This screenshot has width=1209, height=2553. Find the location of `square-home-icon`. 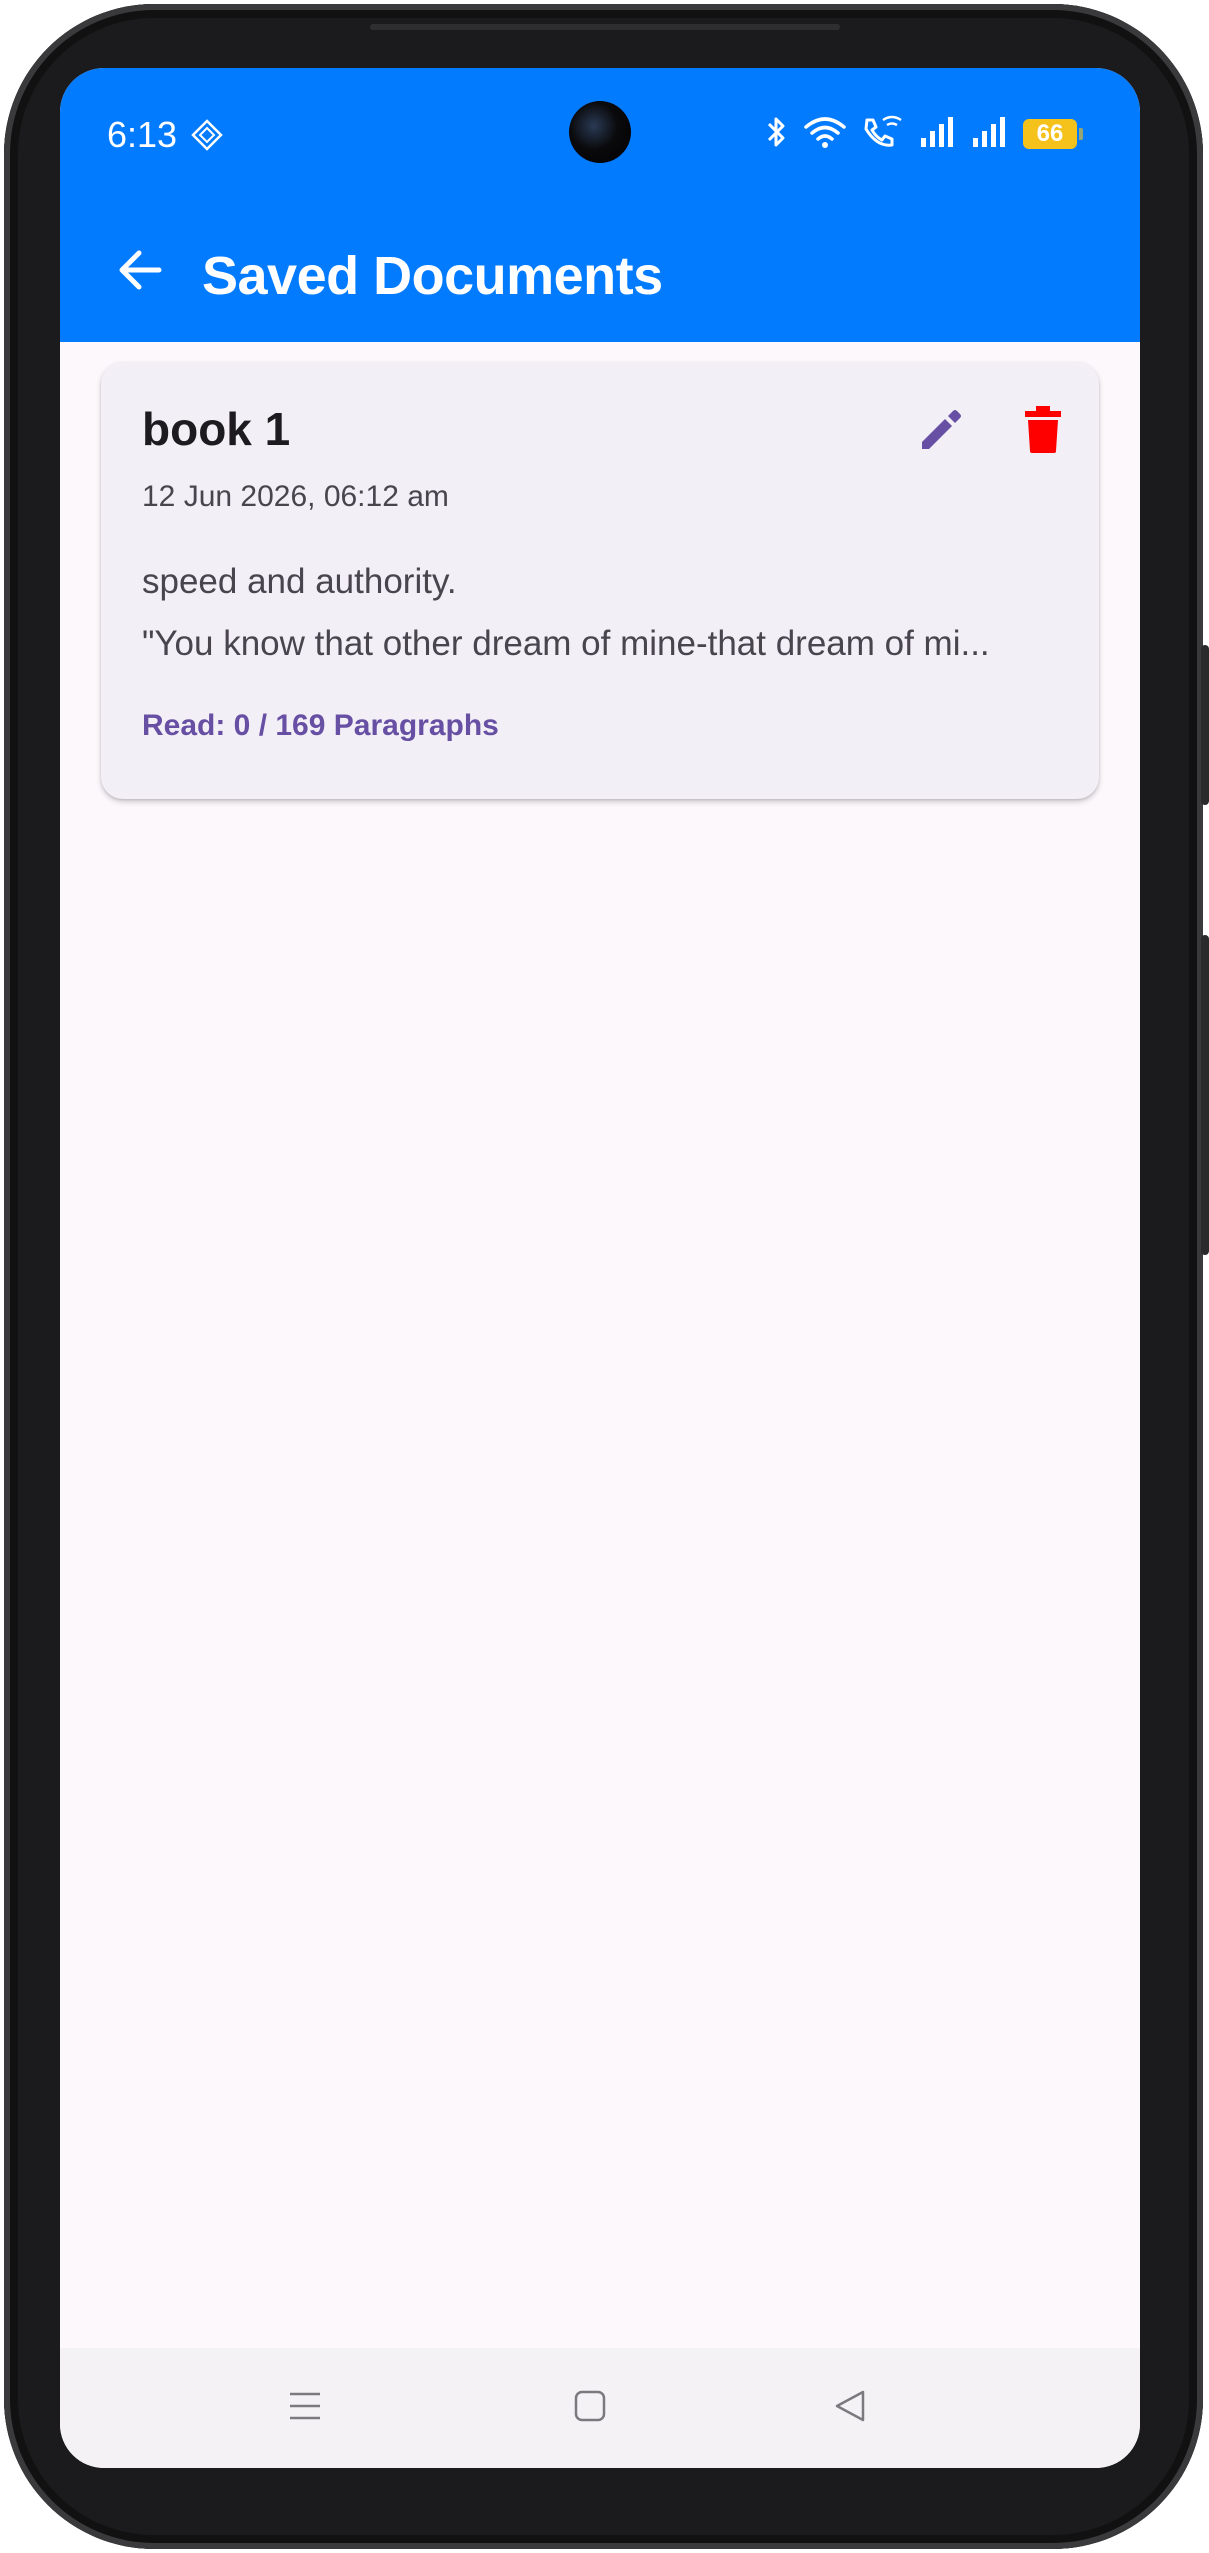

square-home-icon is located at coordinates (590, 2408).